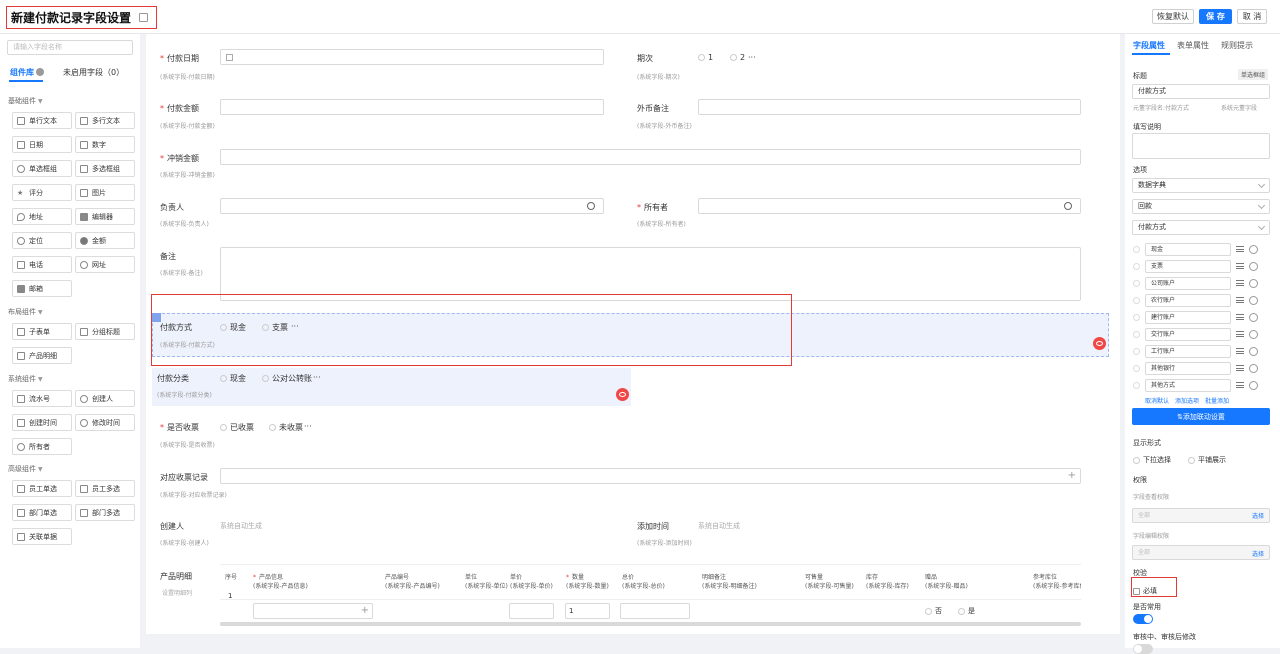  What do you see at coordinates (650, 157) in the screenshot?
I see `offset-amount-input` at bounding box center [650, 157].